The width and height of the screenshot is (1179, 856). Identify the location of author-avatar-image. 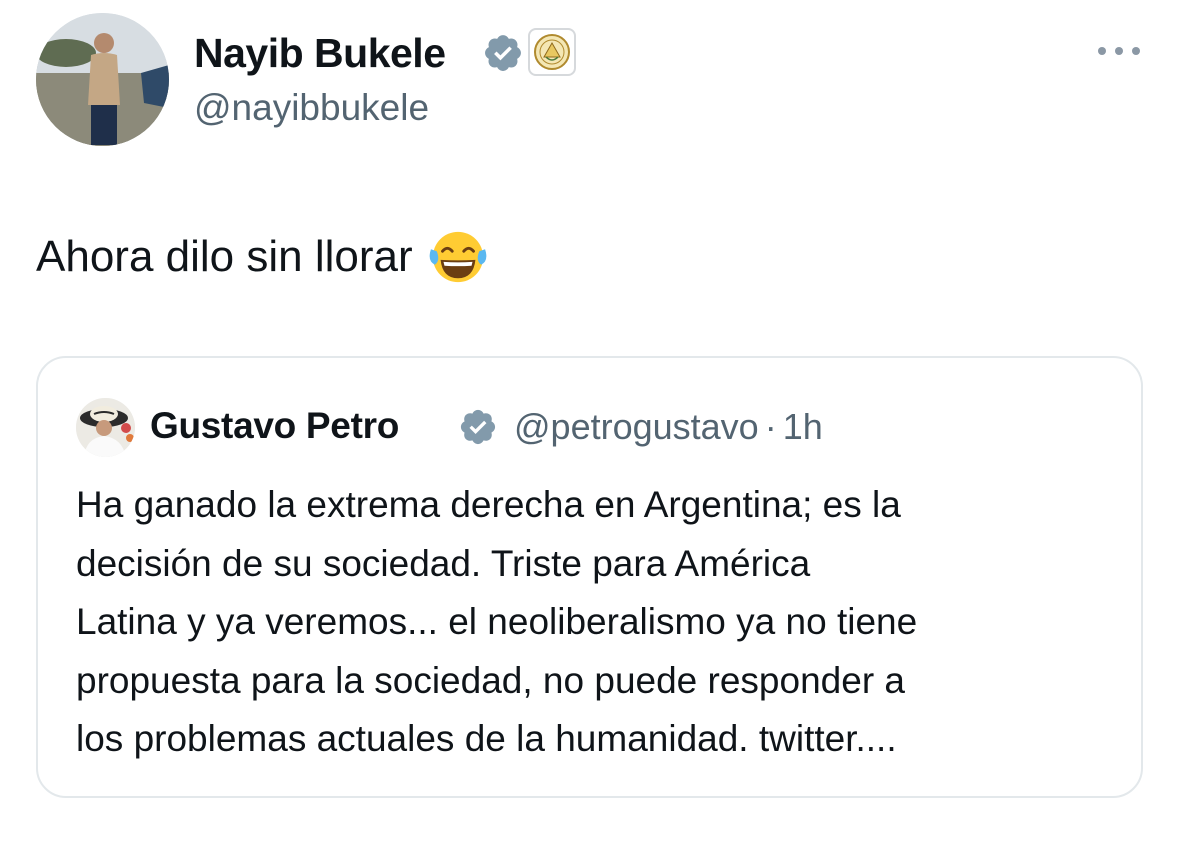
(102, 79).